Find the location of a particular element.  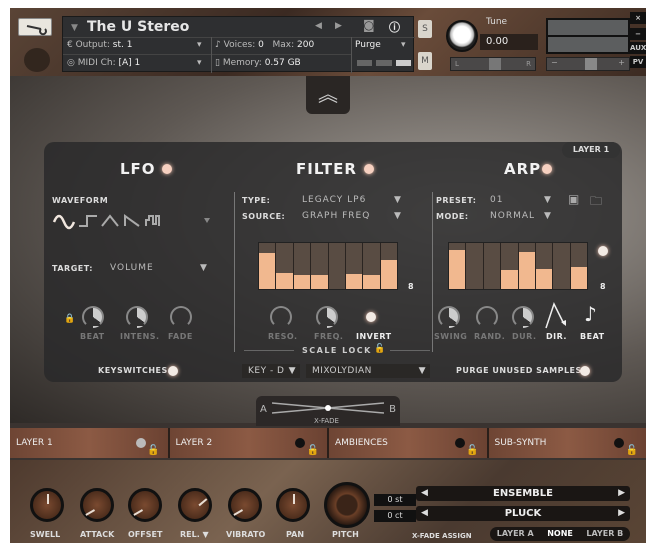

arp-step-graph is located at coordinates (518, 266).